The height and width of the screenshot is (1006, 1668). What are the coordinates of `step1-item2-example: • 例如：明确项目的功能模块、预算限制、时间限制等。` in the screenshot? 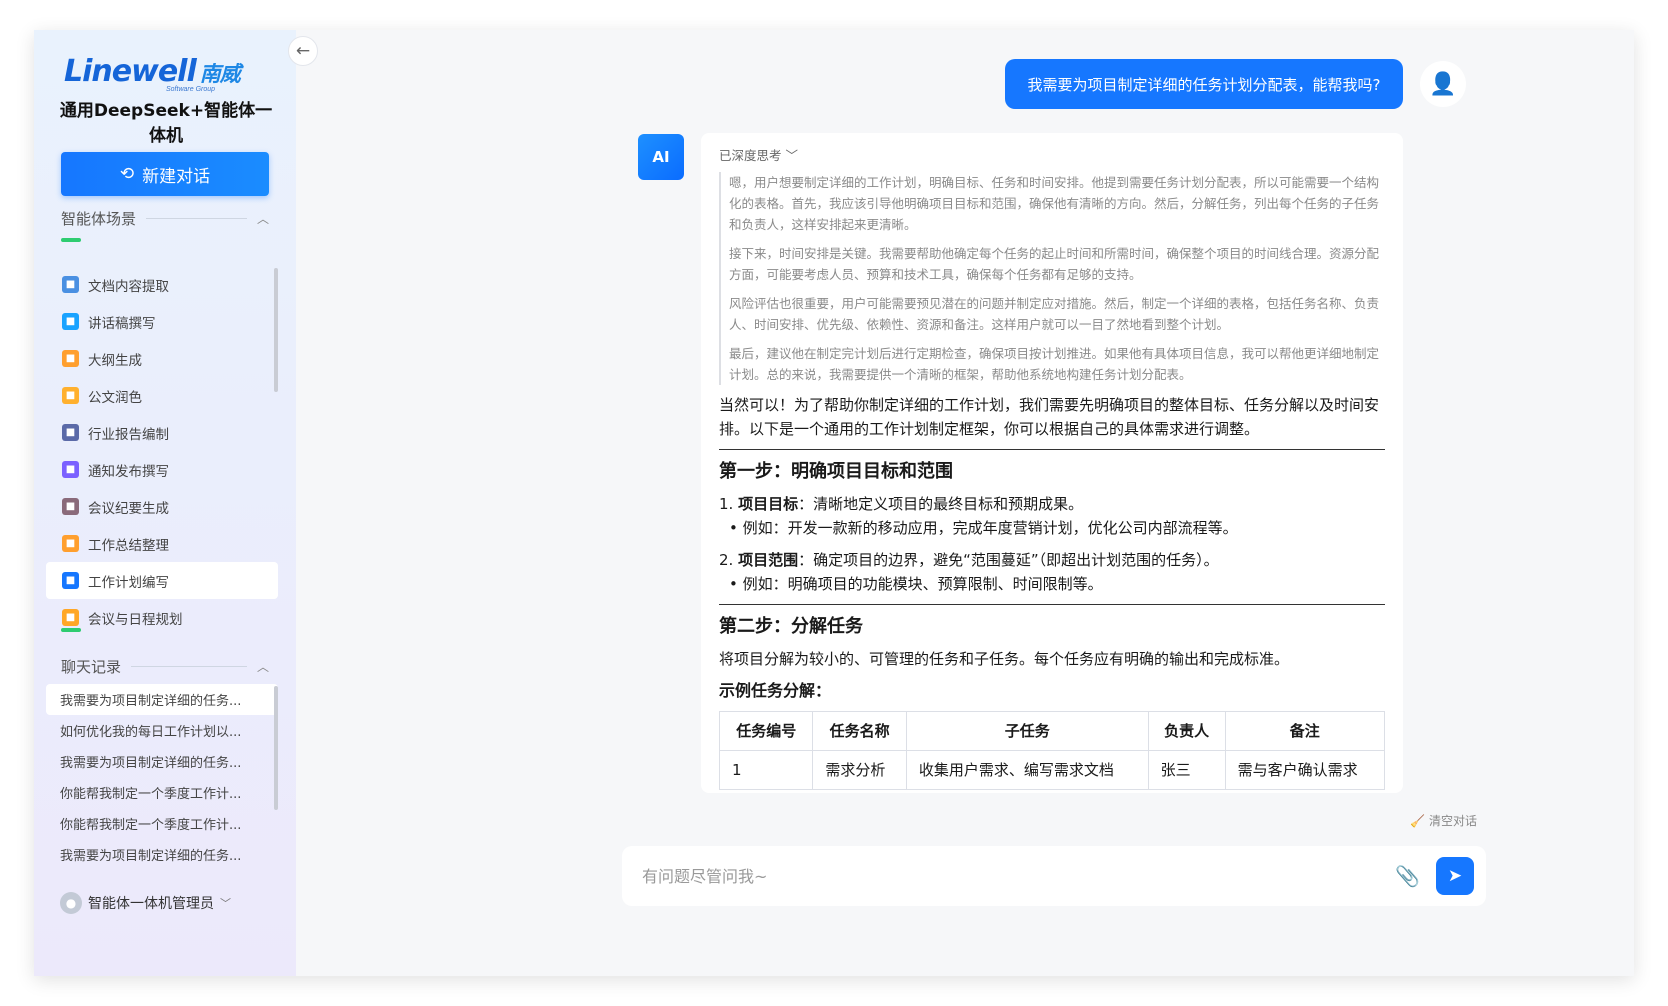 It's located at (916, 584).